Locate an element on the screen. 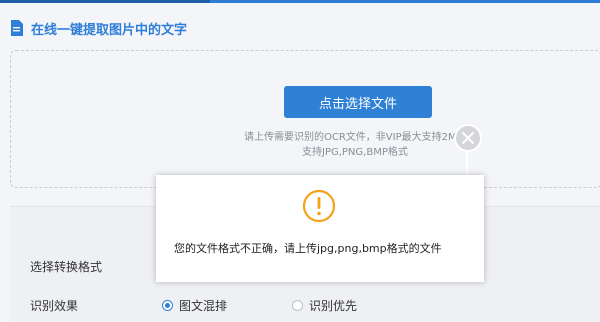  section-title: 在线一键提取图片中的文字 is located at coordinates (98, 28).